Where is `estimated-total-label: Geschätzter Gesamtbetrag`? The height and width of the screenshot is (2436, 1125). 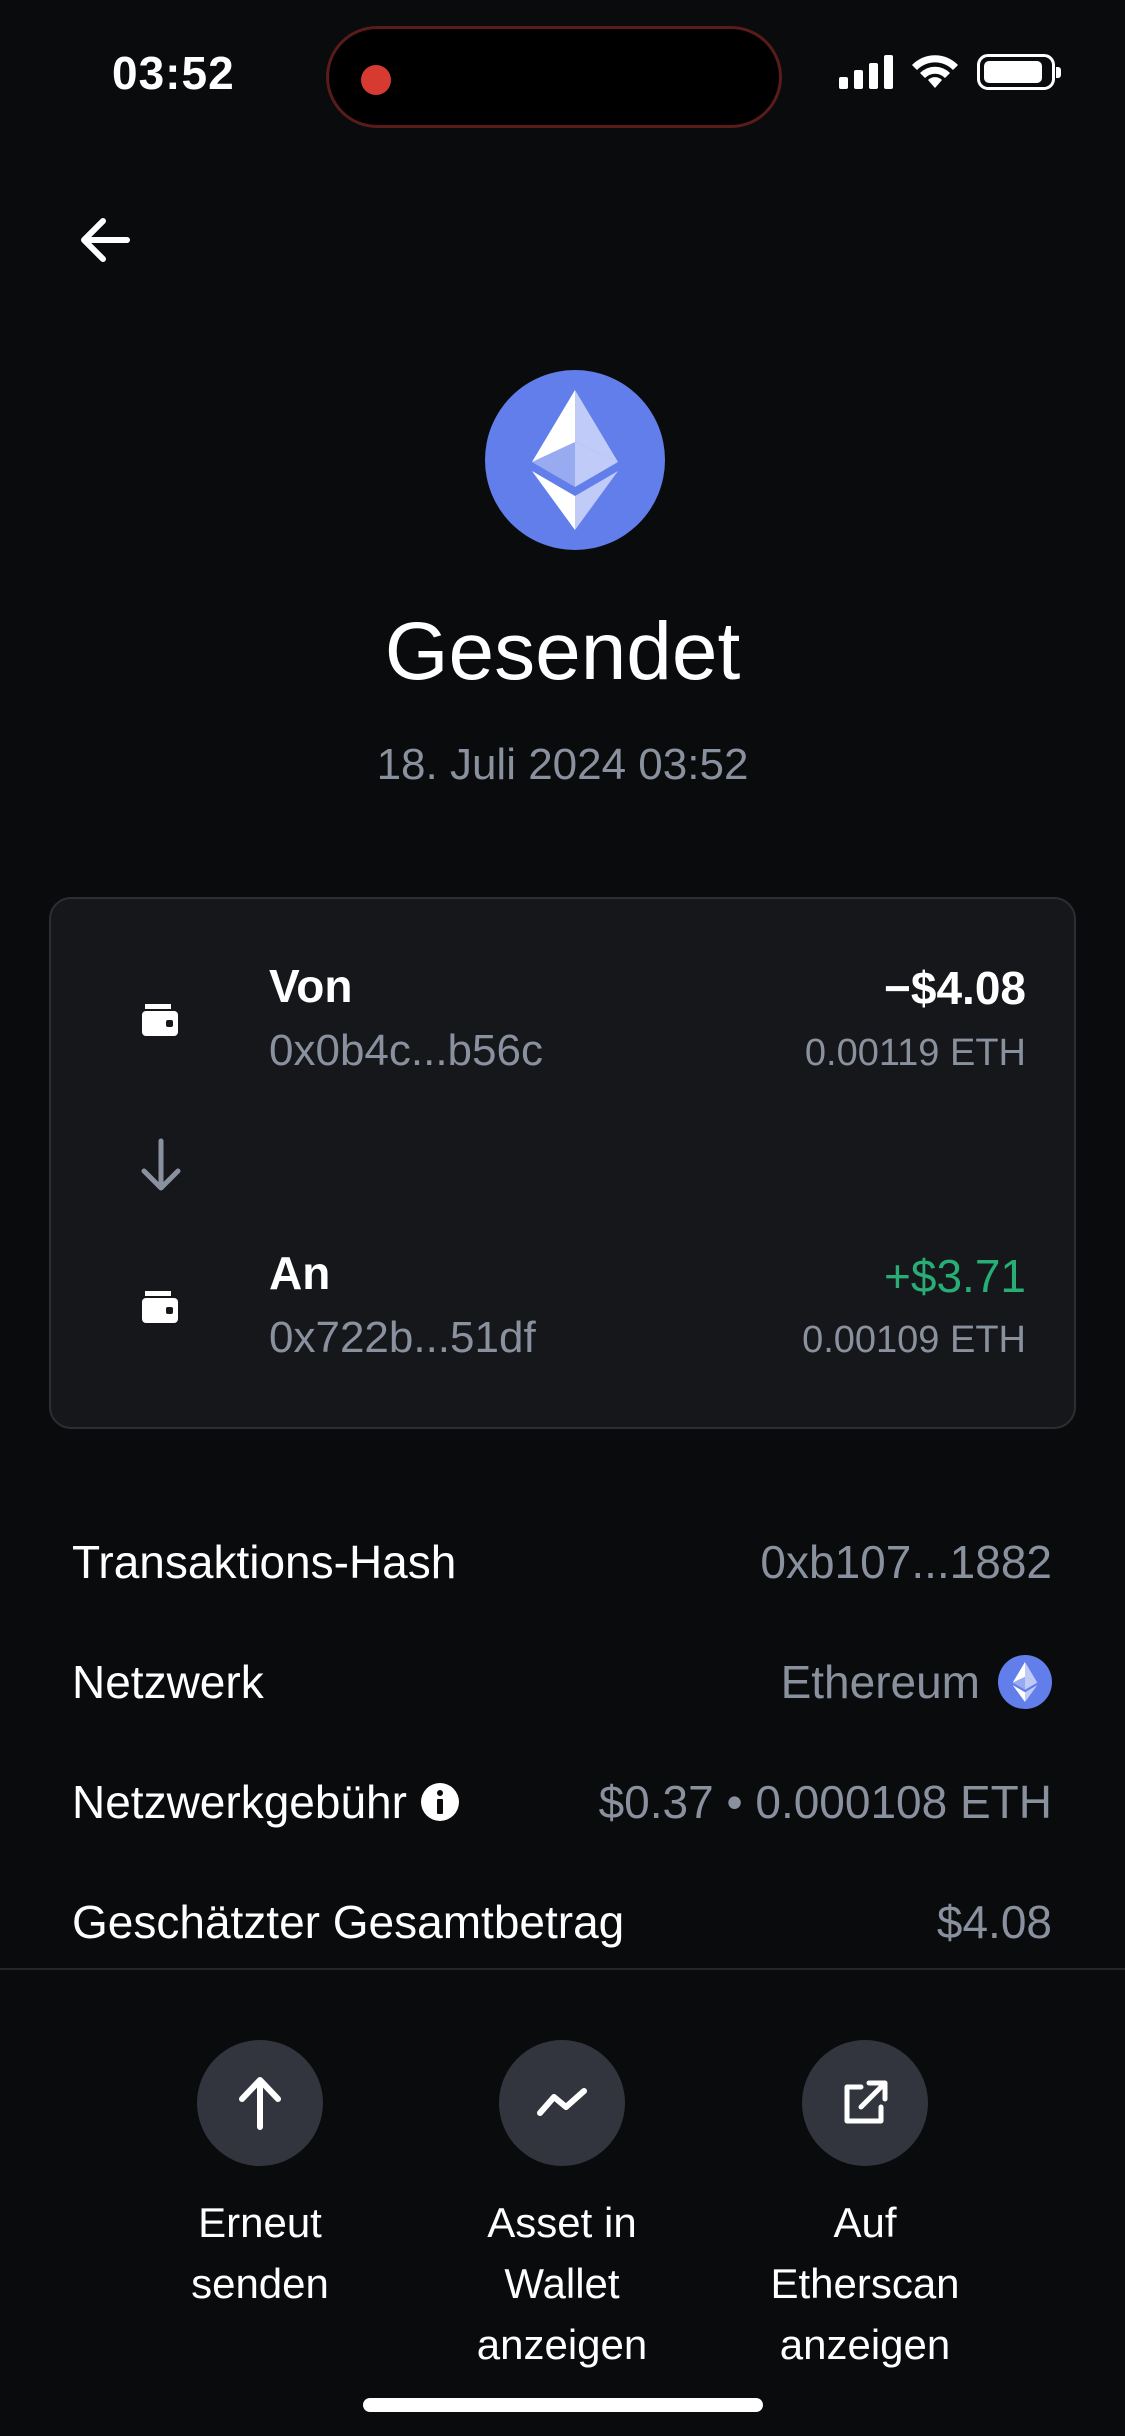
estimated-total-label: Geschätzter Gesamtbetrag is located at coordinates (348, 1922).